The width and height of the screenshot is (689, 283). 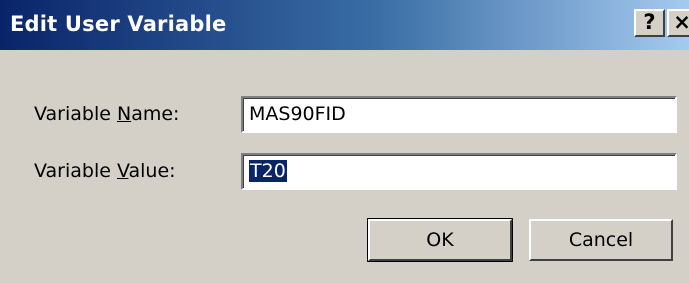 I want to click on close-button: ×, so click(x=678, y=23).